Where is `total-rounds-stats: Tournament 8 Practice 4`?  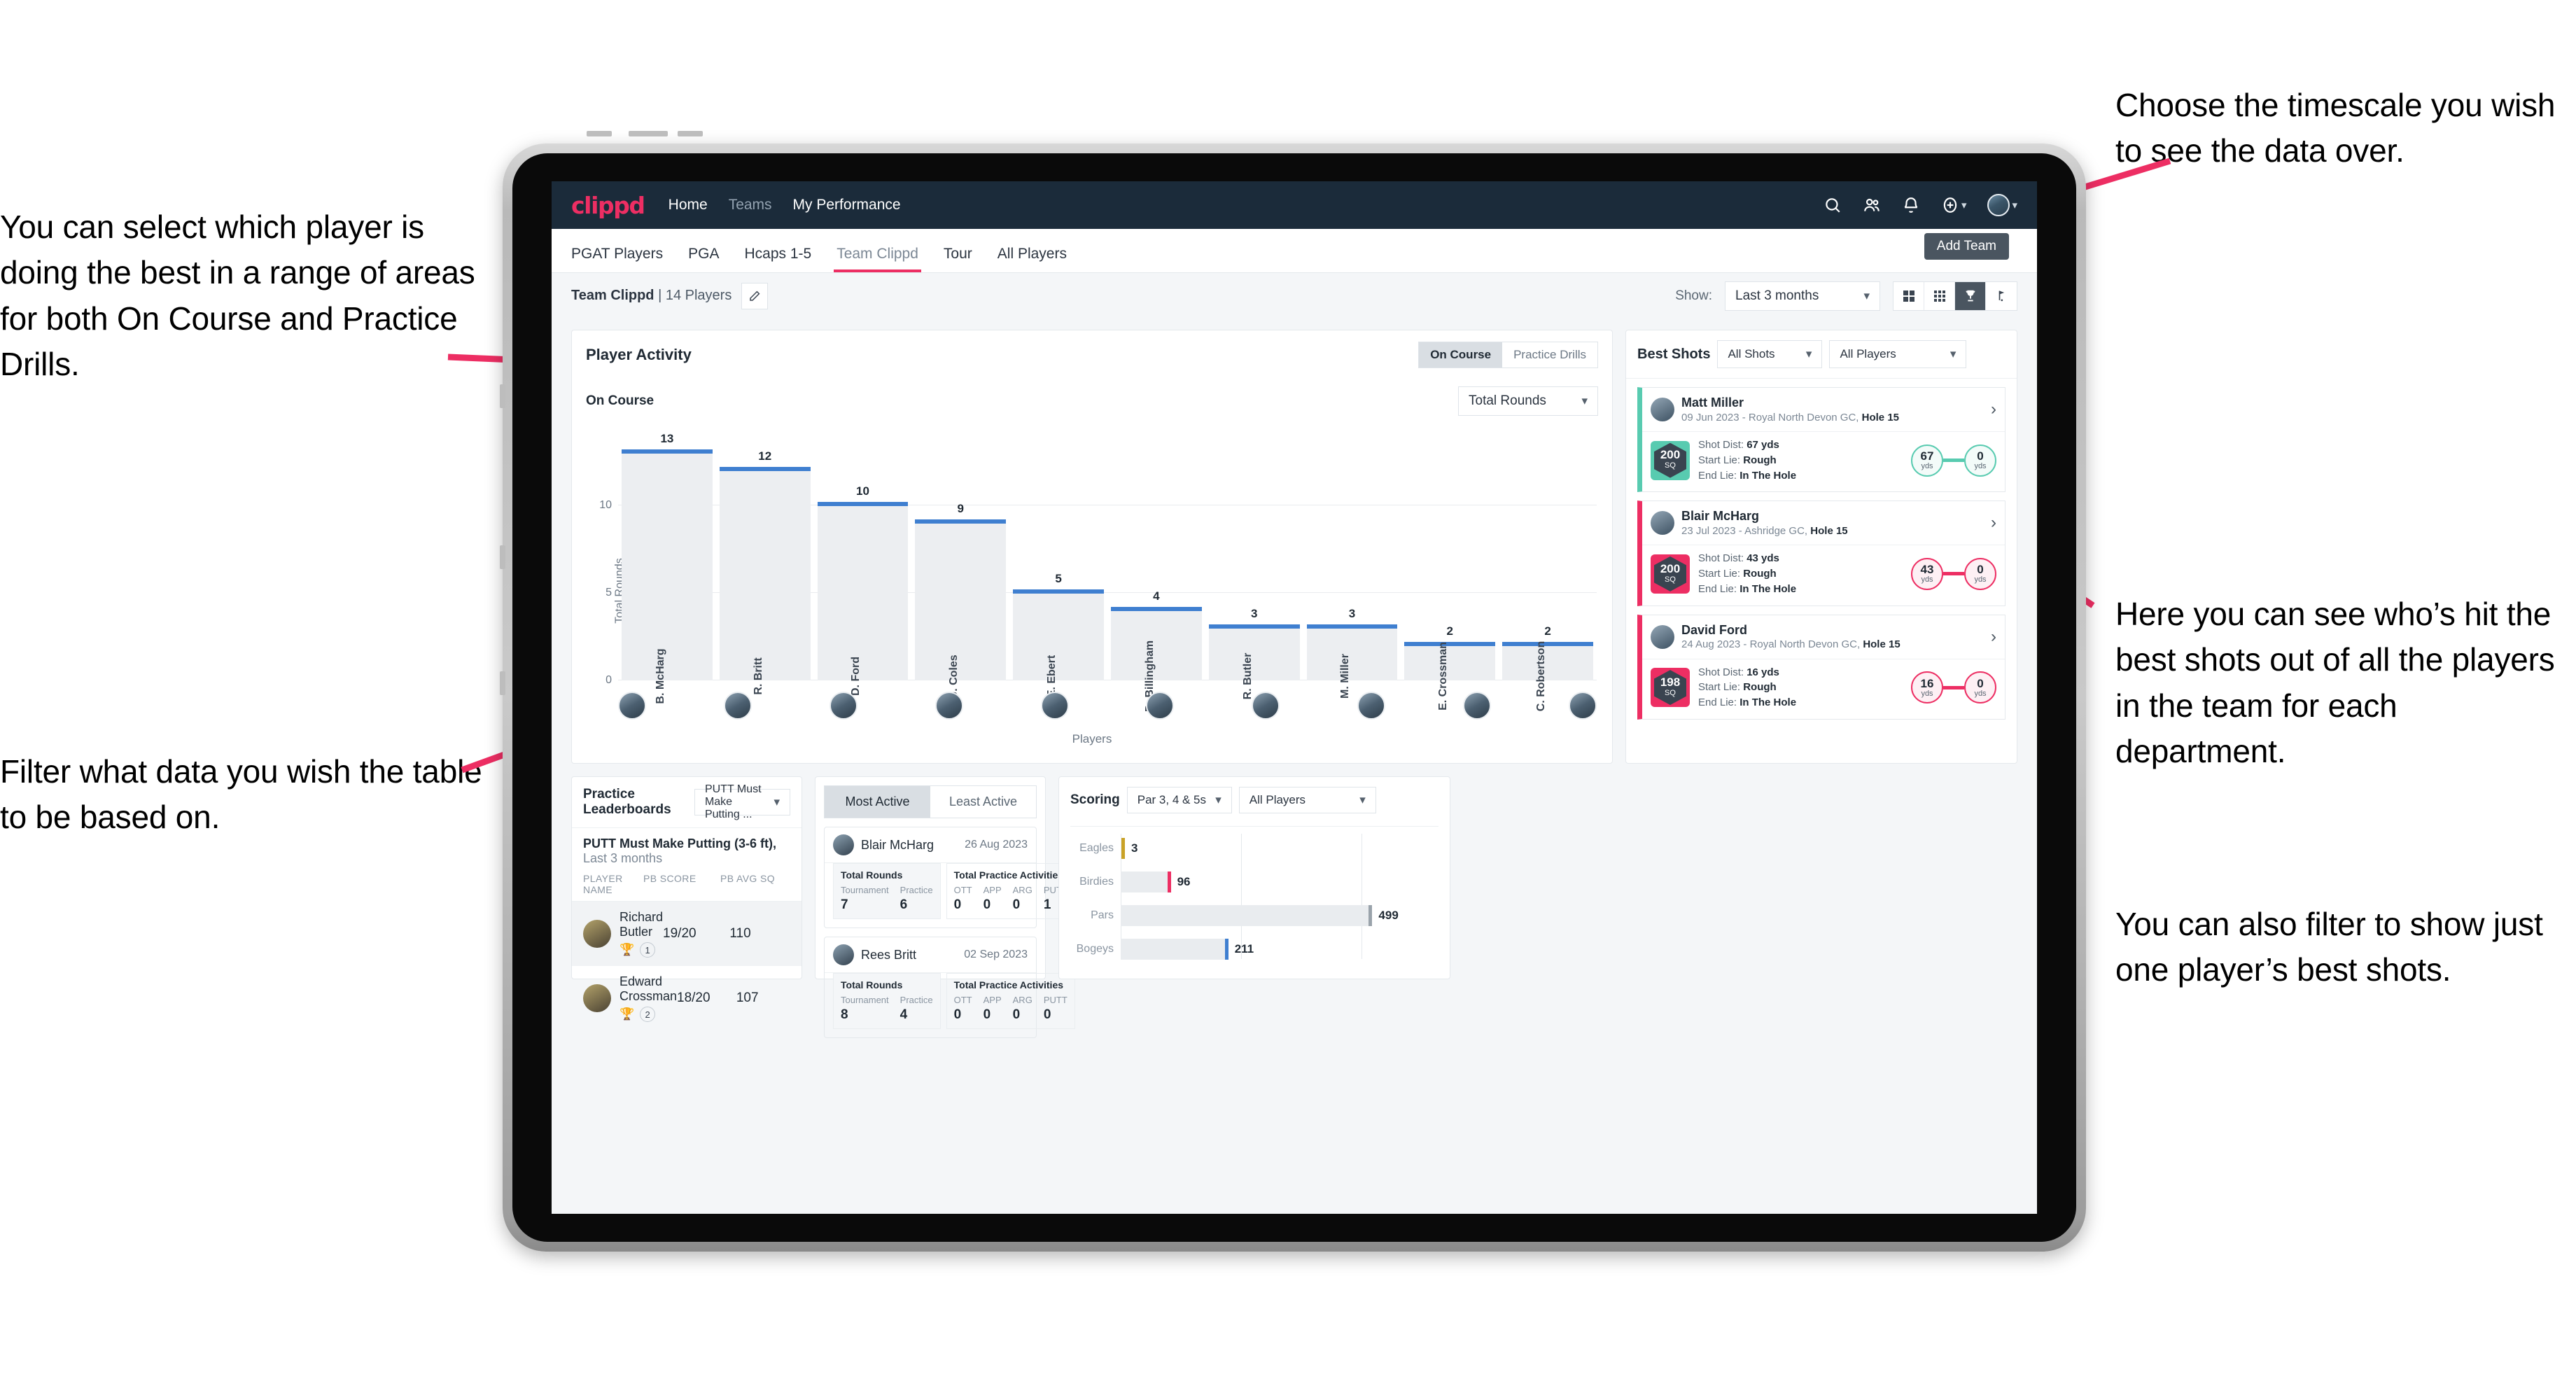 total-rounds-stats: Tournament 8 Practice 4 is located at coordinates (887, 1009).